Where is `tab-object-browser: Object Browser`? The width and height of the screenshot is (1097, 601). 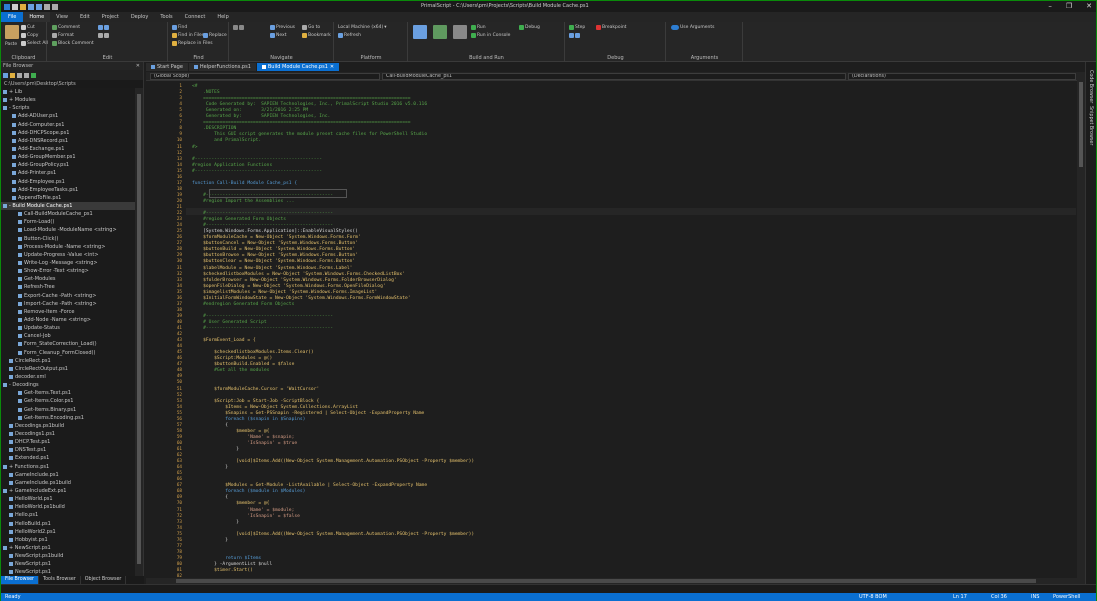
tab-object-browser: Object Browser is located at coordinates (104, 580).